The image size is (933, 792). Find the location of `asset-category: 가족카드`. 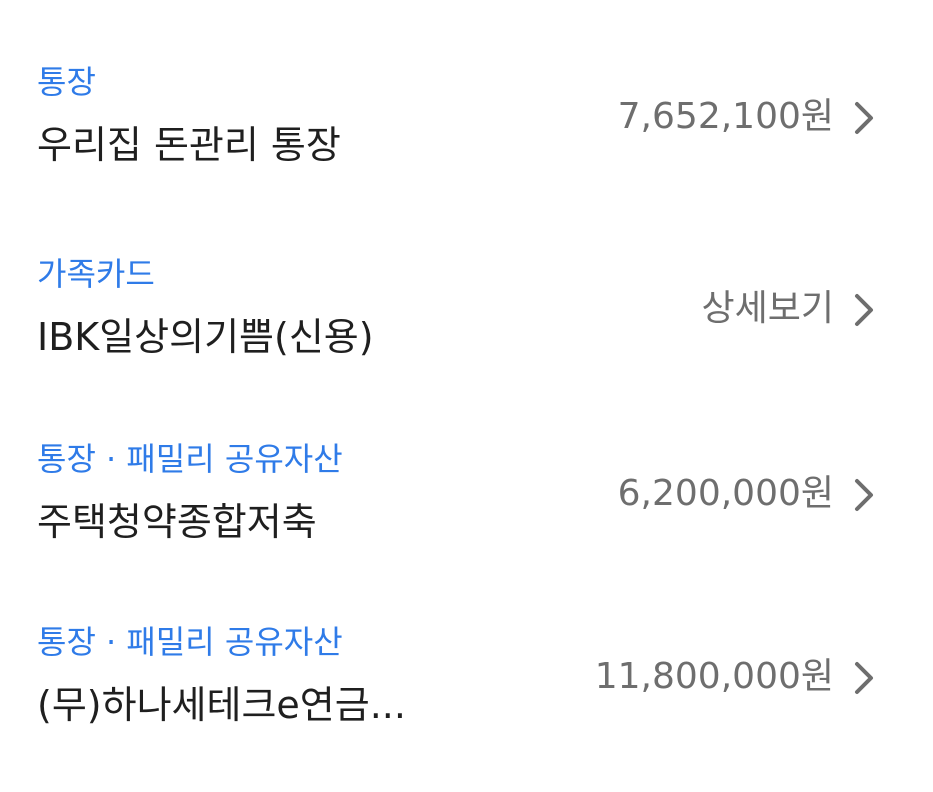

asset-category: 가족카드 is located at coordinates (96, 274).